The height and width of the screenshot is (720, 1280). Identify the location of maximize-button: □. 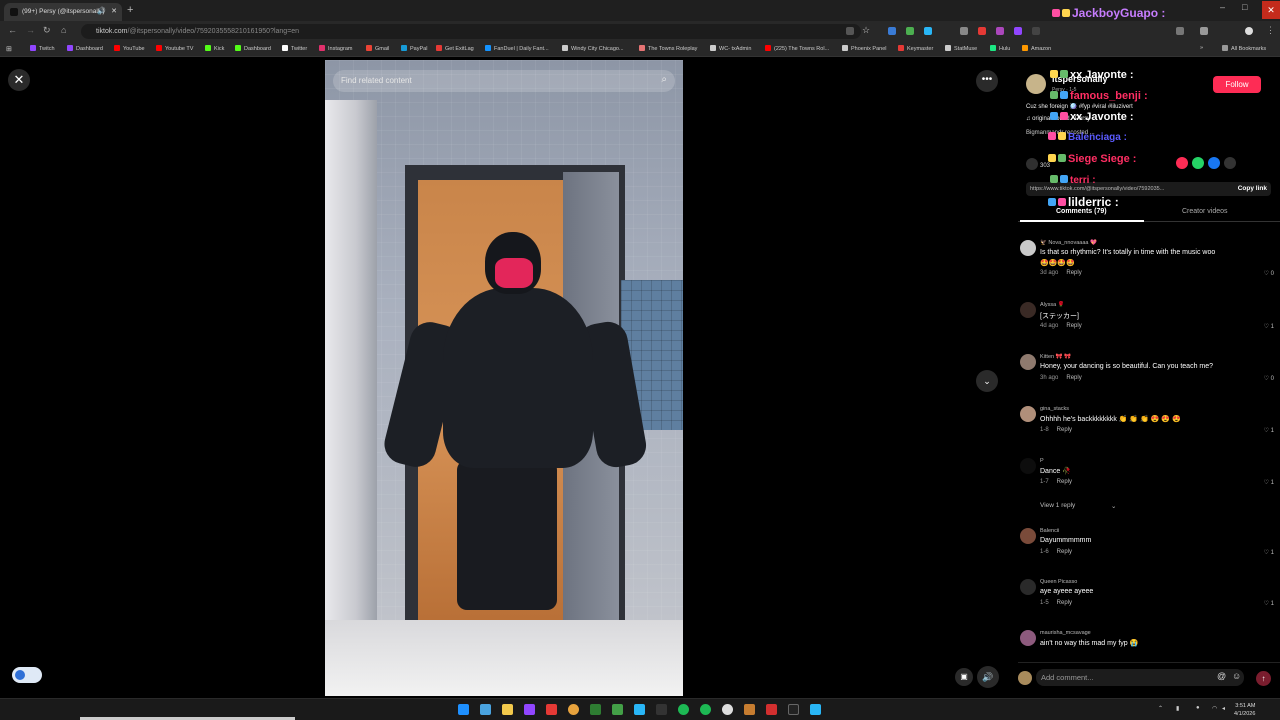
(1244, 7).